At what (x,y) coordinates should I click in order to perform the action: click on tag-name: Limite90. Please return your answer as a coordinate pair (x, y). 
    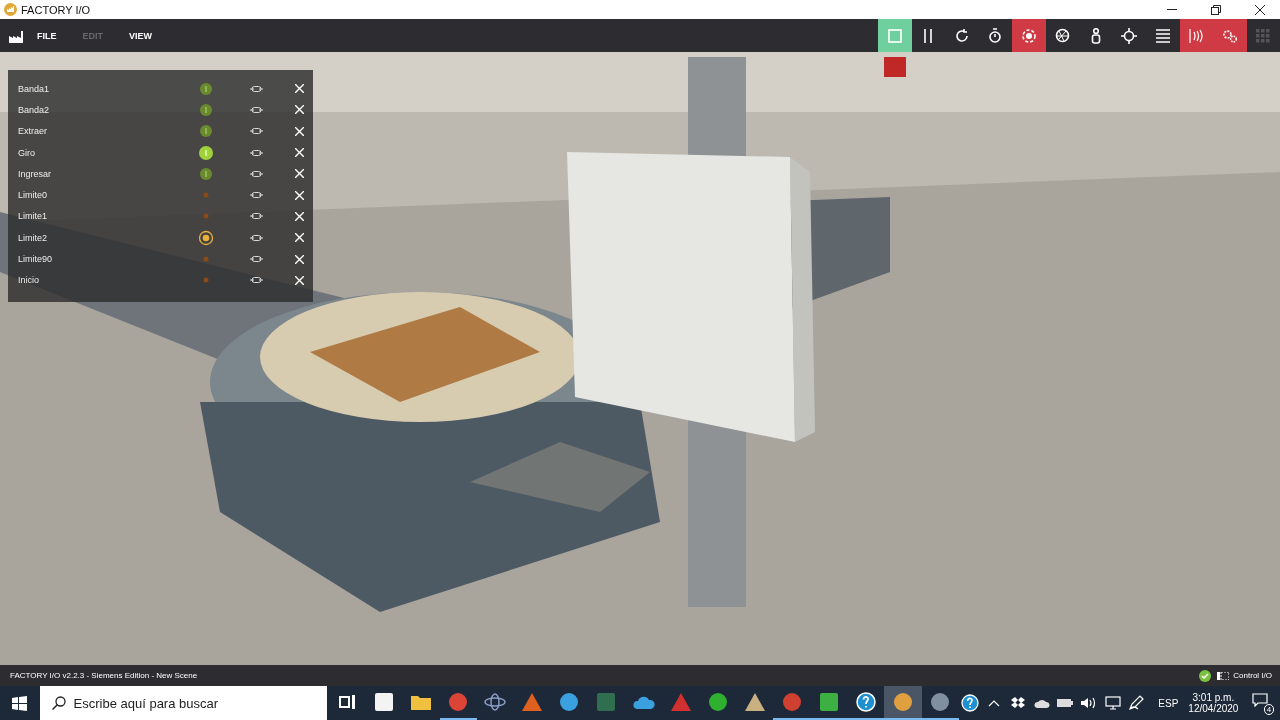
    Looking at the image, I should click on (35, 259).